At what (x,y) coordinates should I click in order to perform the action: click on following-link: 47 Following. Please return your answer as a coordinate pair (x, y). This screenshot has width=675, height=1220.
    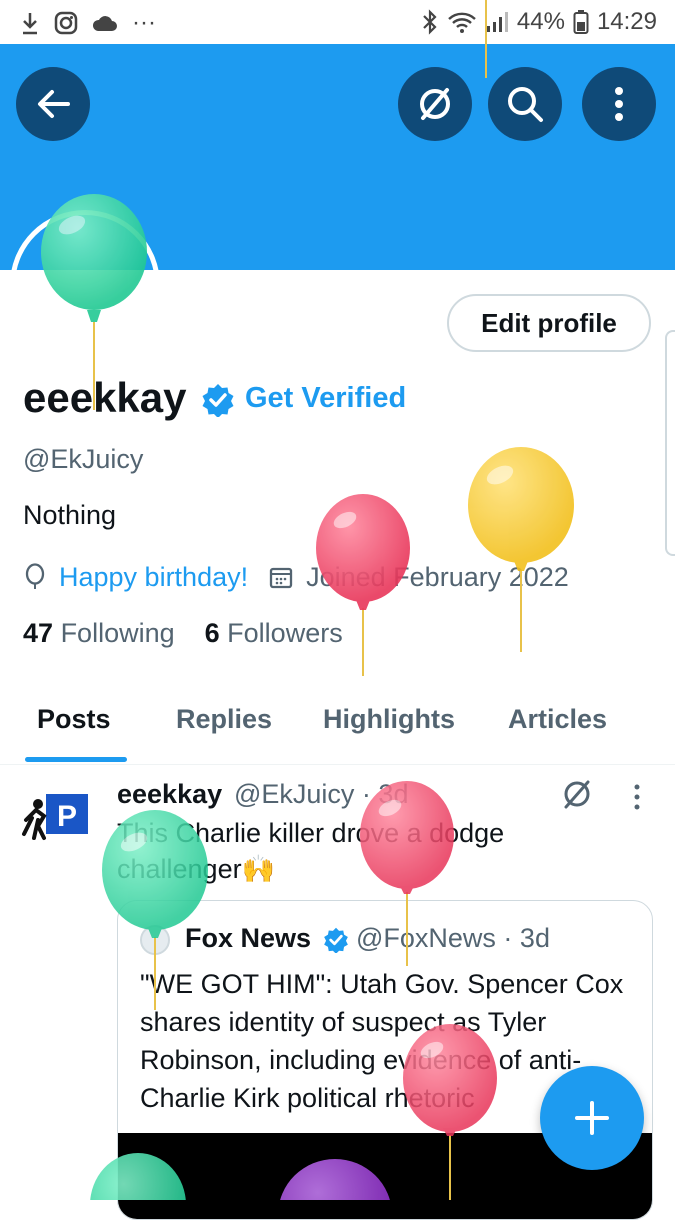
    Looking at the image, I should click on (99, 633).